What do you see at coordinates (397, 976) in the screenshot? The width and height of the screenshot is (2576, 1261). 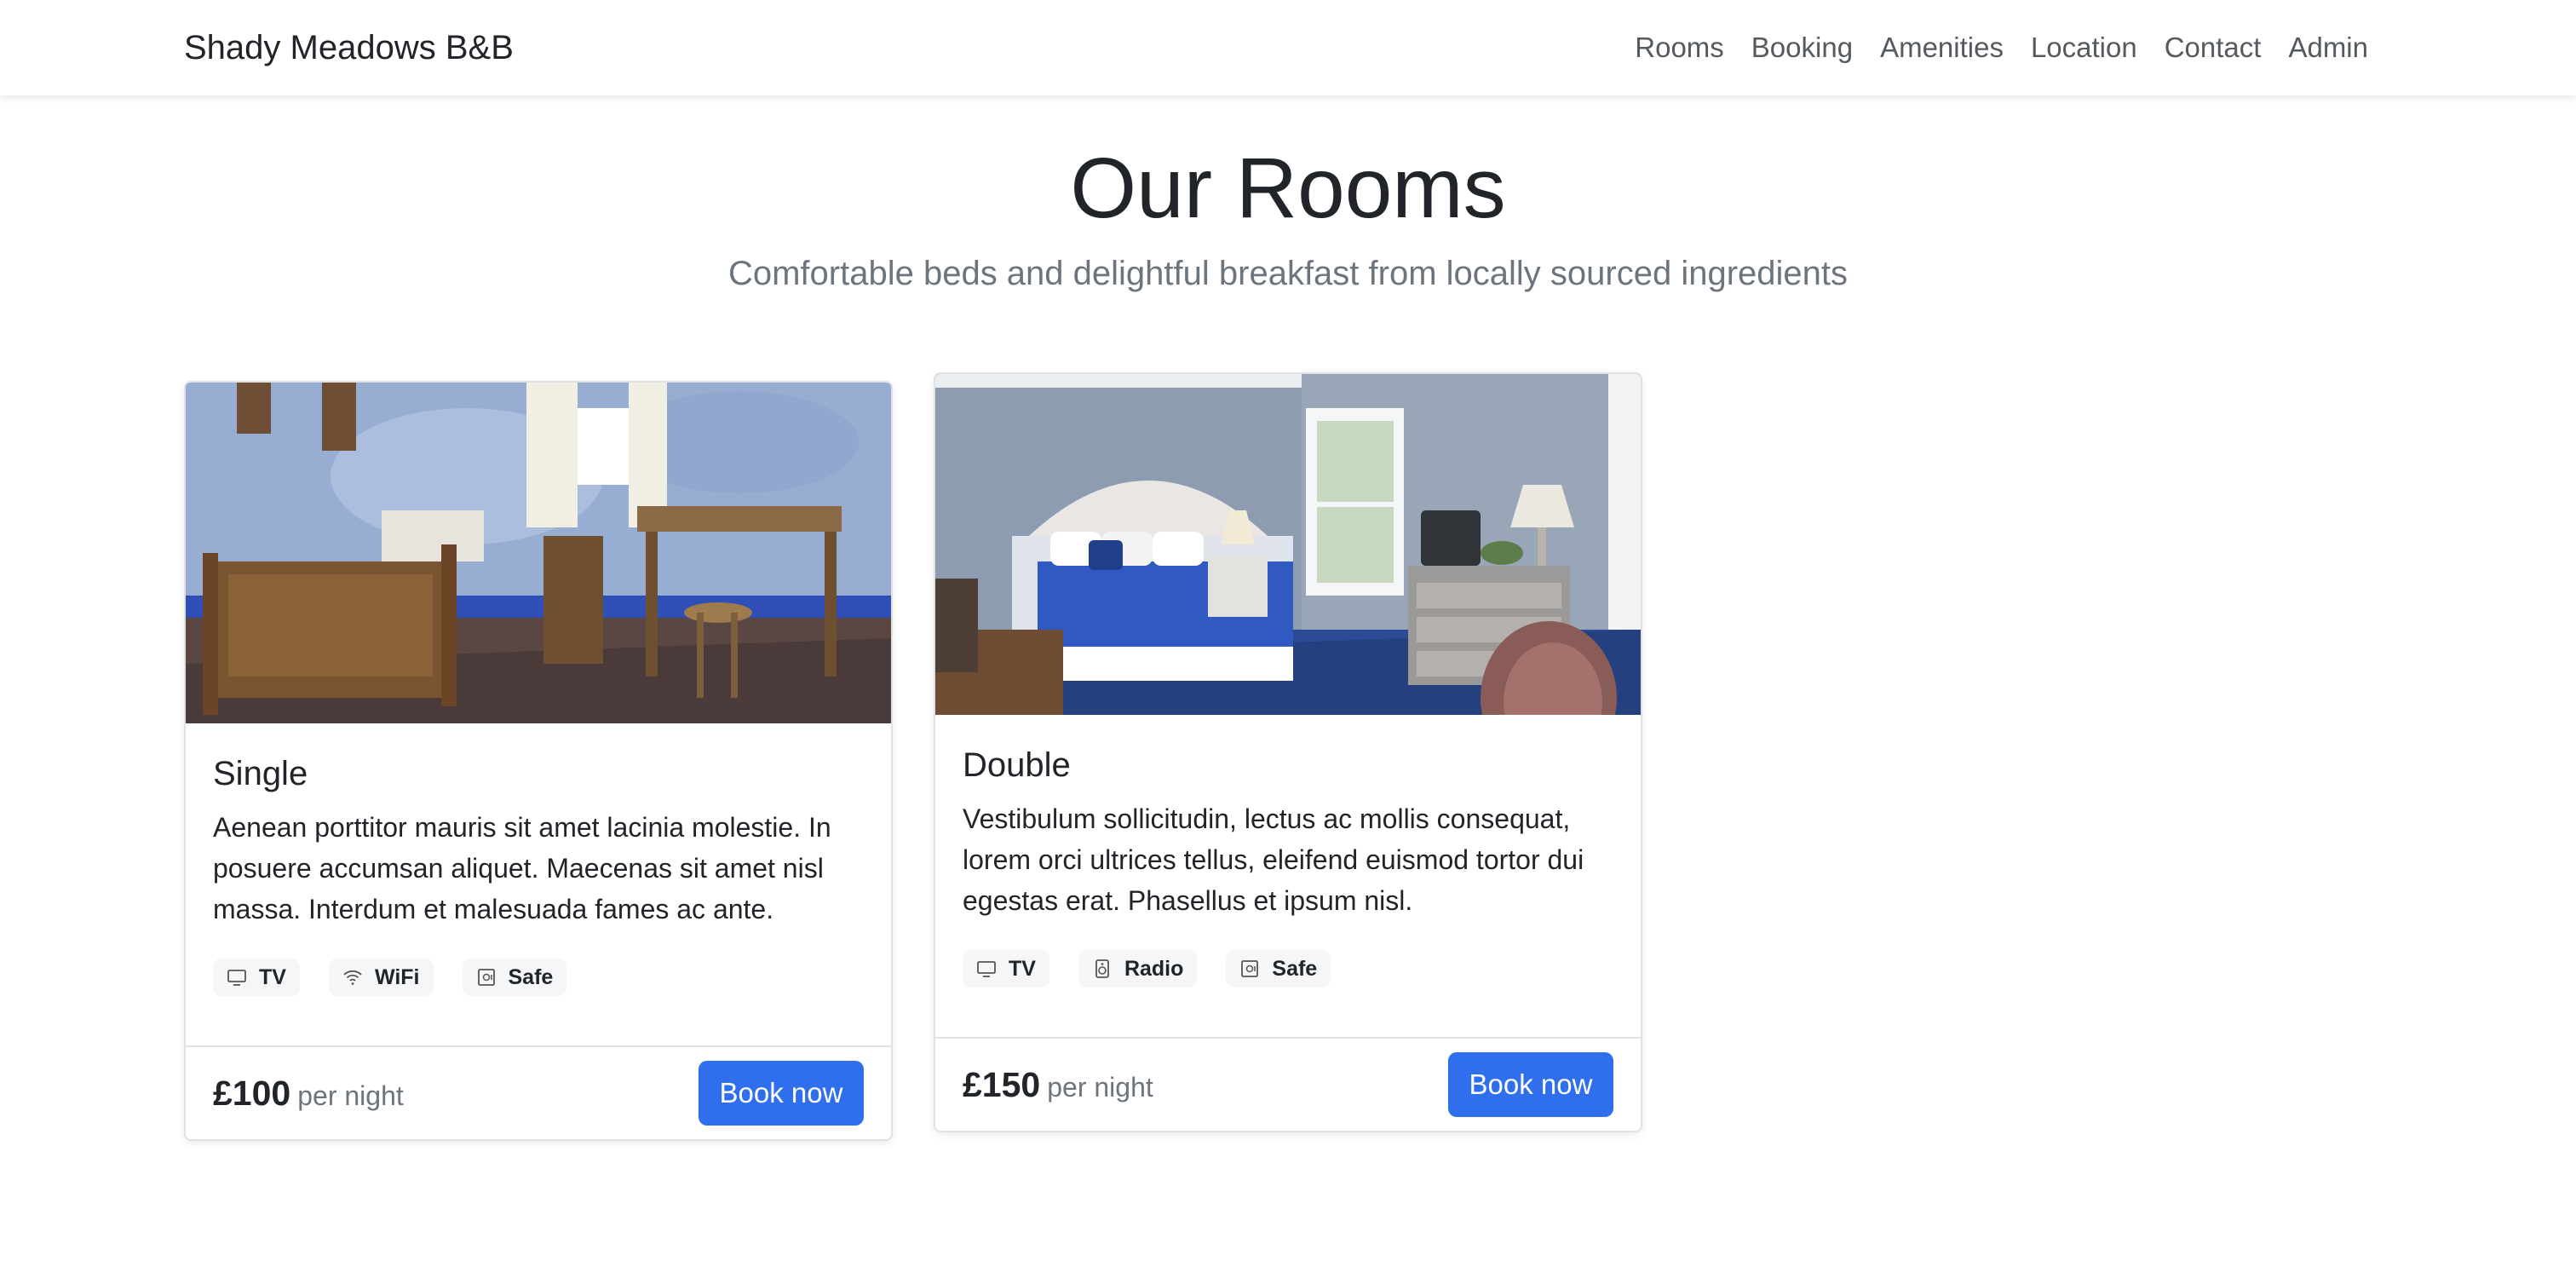 I see `feature-label: WiFi` at bounding box center [397, 976].